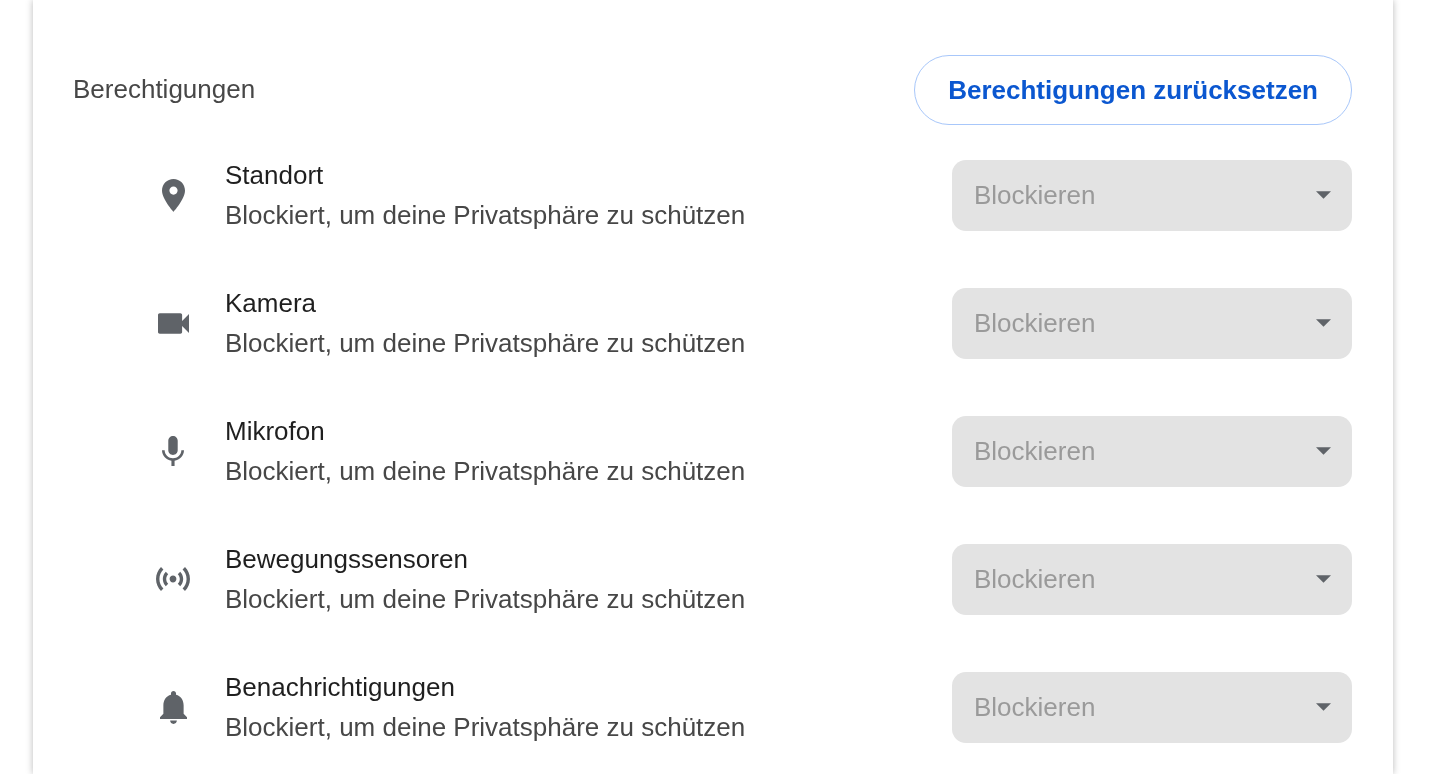 Image resolution: width=1430 pixels, height=774 pixels. I want to click on permission-name: Mikrofon, so click(275, 431).